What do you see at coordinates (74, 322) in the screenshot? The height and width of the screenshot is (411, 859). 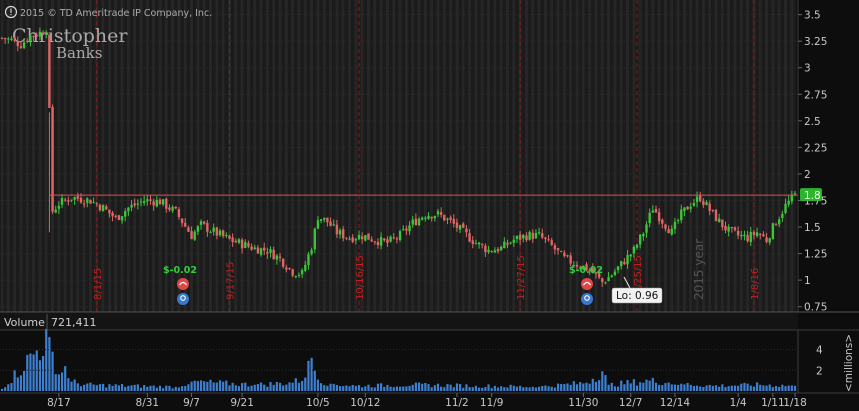 I see `volume-value: 721,411` at bounding box center [74, 322].